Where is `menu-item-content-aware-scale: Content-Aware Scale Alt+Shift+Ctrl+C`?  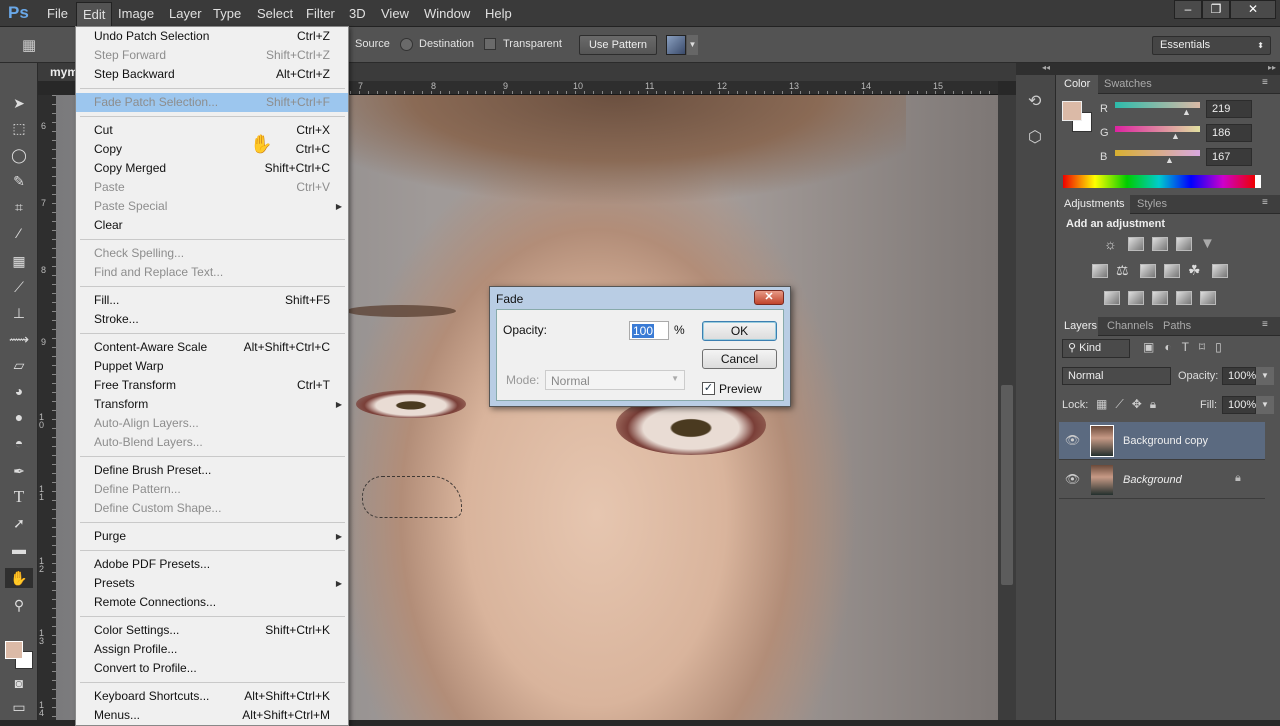 menu-item-content-aware-scale: Content-Aware Scale Alt+Shift+Ctrl+C is located at coordinates (212, 347).